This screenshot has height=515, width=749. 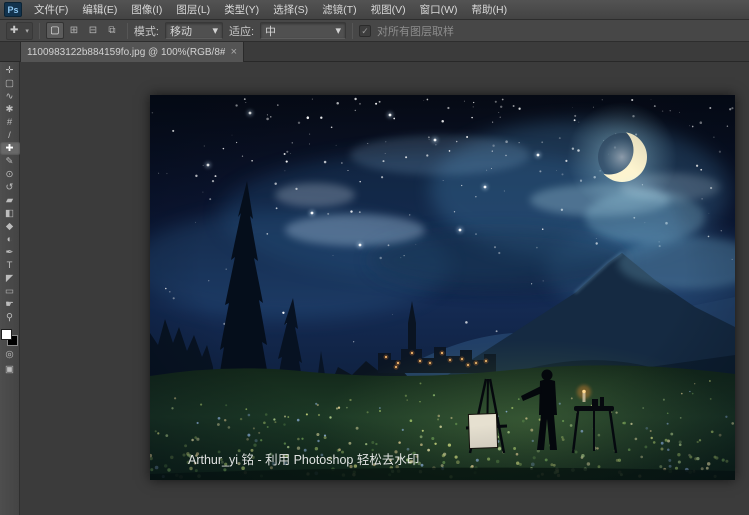 I want to click on tab-bar: 1100983122b884159fo.jpg @ 100%(RGB/8#) ×, so click(x=374, y=52).